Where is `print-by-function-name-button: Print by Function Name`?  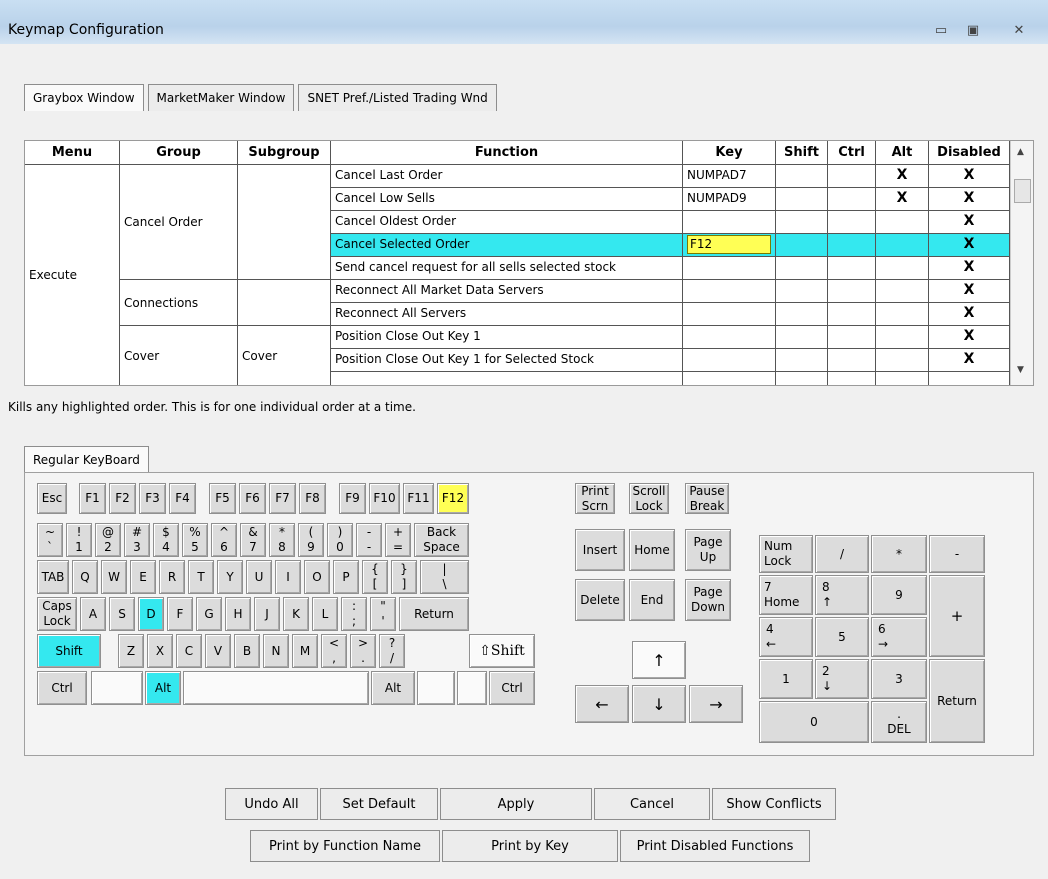 print-by-function-name-button: Print by Function Name is located at coordinates (345, 846).